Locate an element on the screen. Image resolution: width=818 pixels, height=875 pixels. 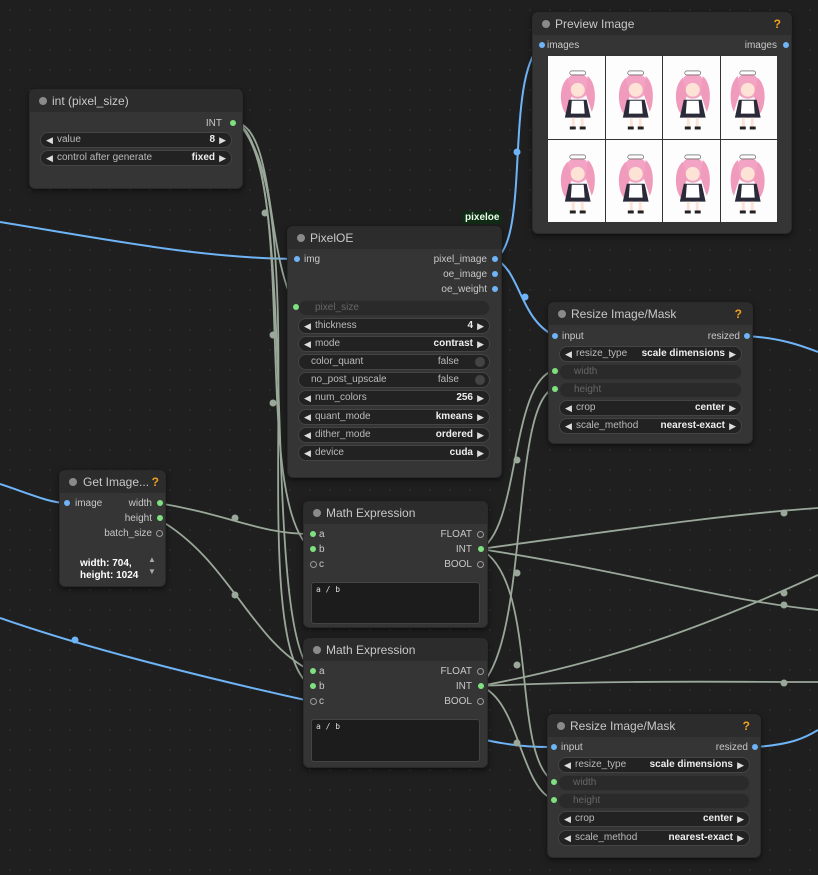
node-title-bar: Resize Image/Mask ? is located at coordinates (650, 314).